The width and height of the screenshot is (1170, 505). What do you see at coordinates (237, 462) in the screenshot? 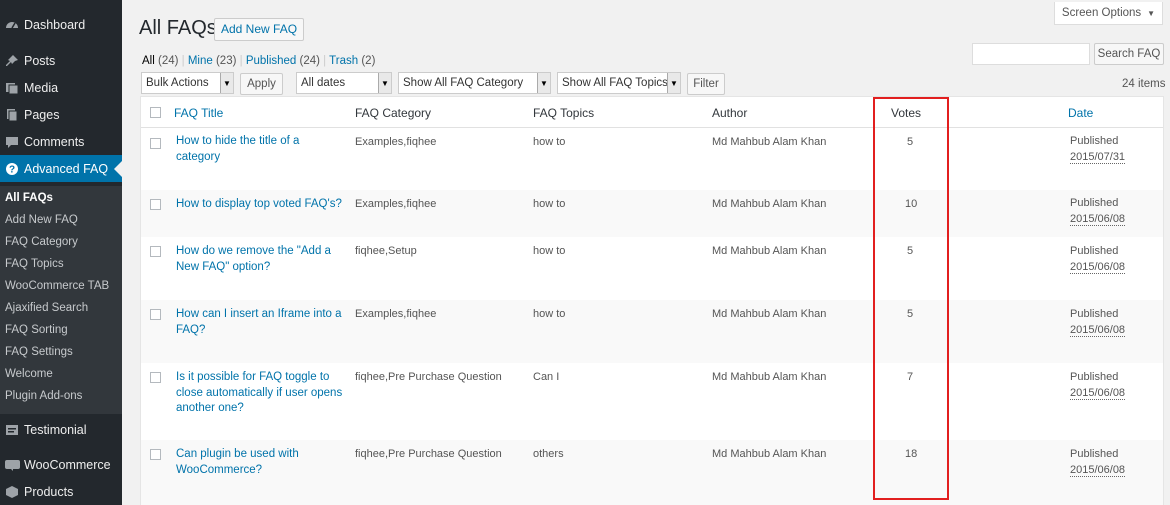
I see `faq-title-link: Can plugin be used with WooCommerce?` at bounding box center [237, 462].